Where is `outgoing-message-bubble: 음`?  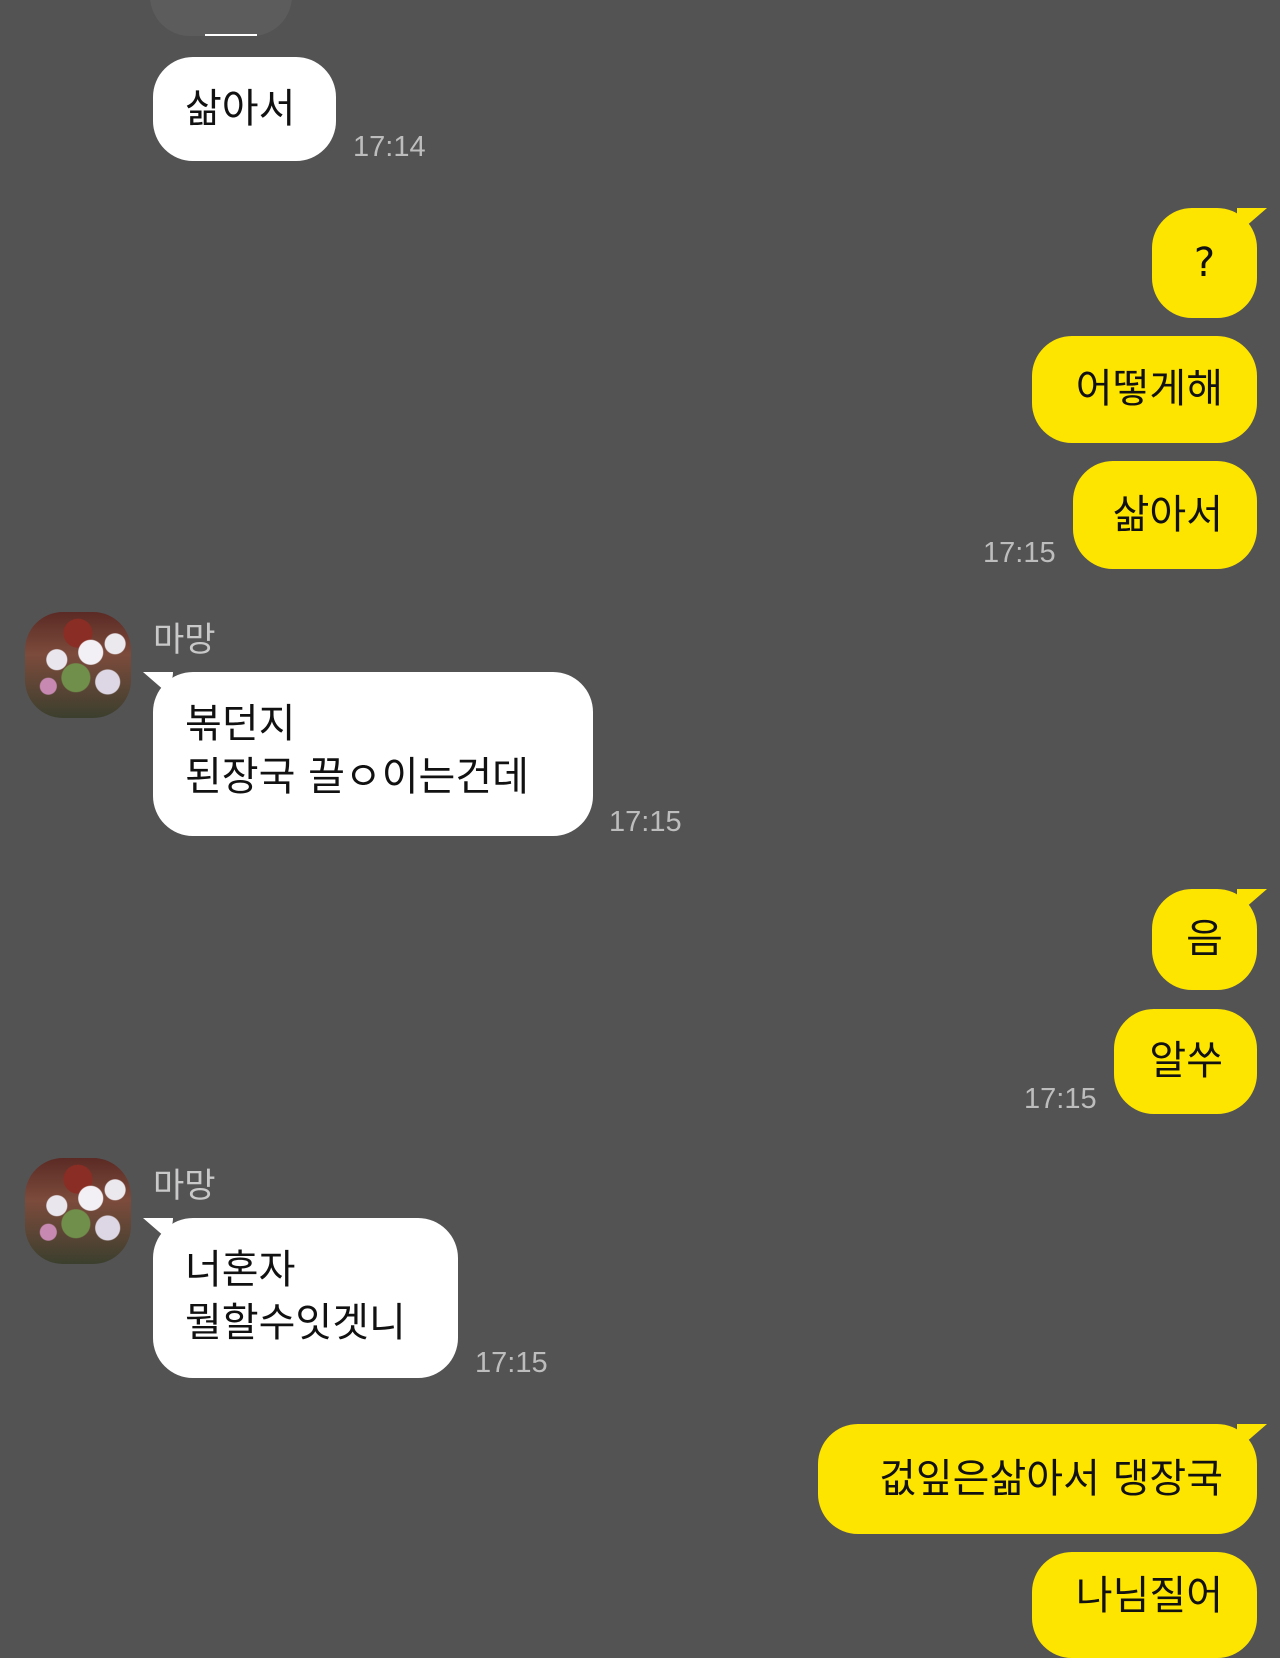
outgoing-message-bubble: 음 is located at coordinates (1204, 939).